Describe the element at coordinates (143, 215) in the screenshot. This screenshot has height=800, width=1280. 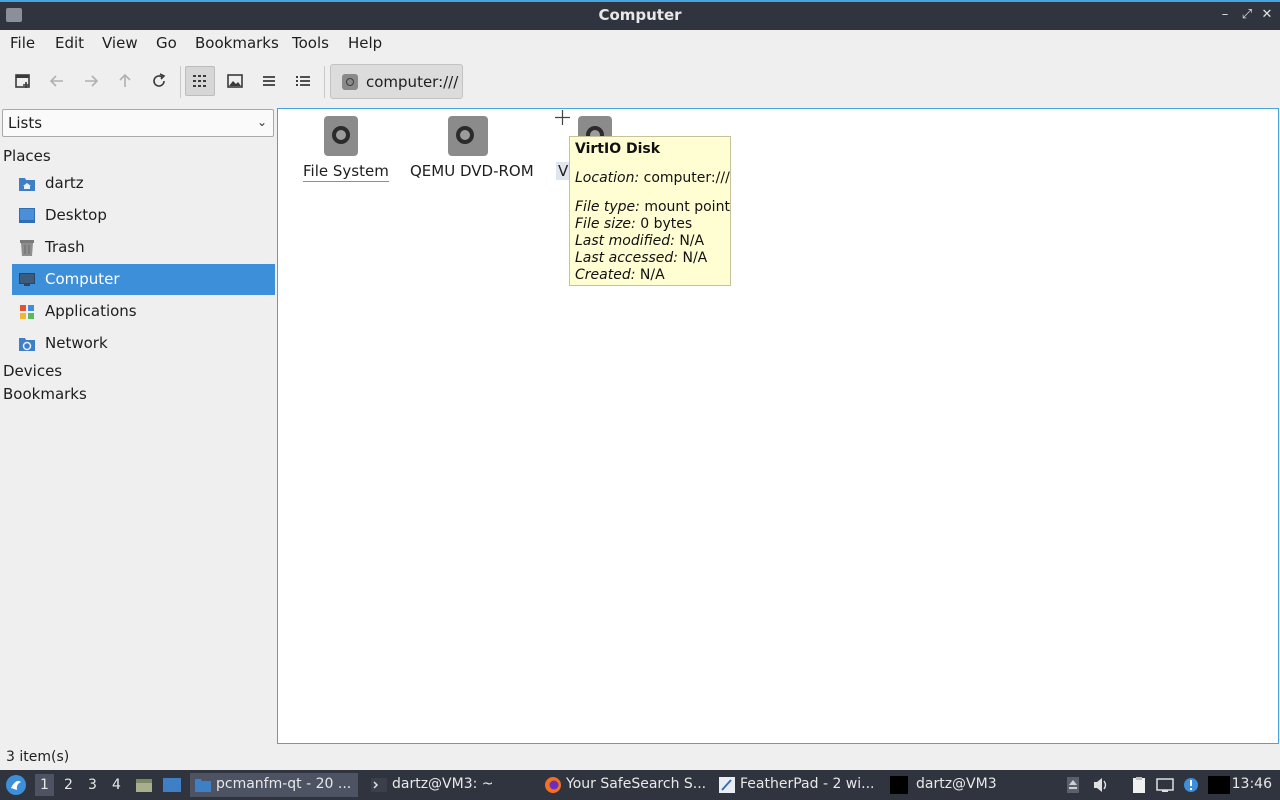
I see `sidebar-item-desktop: Desktop` at that location.